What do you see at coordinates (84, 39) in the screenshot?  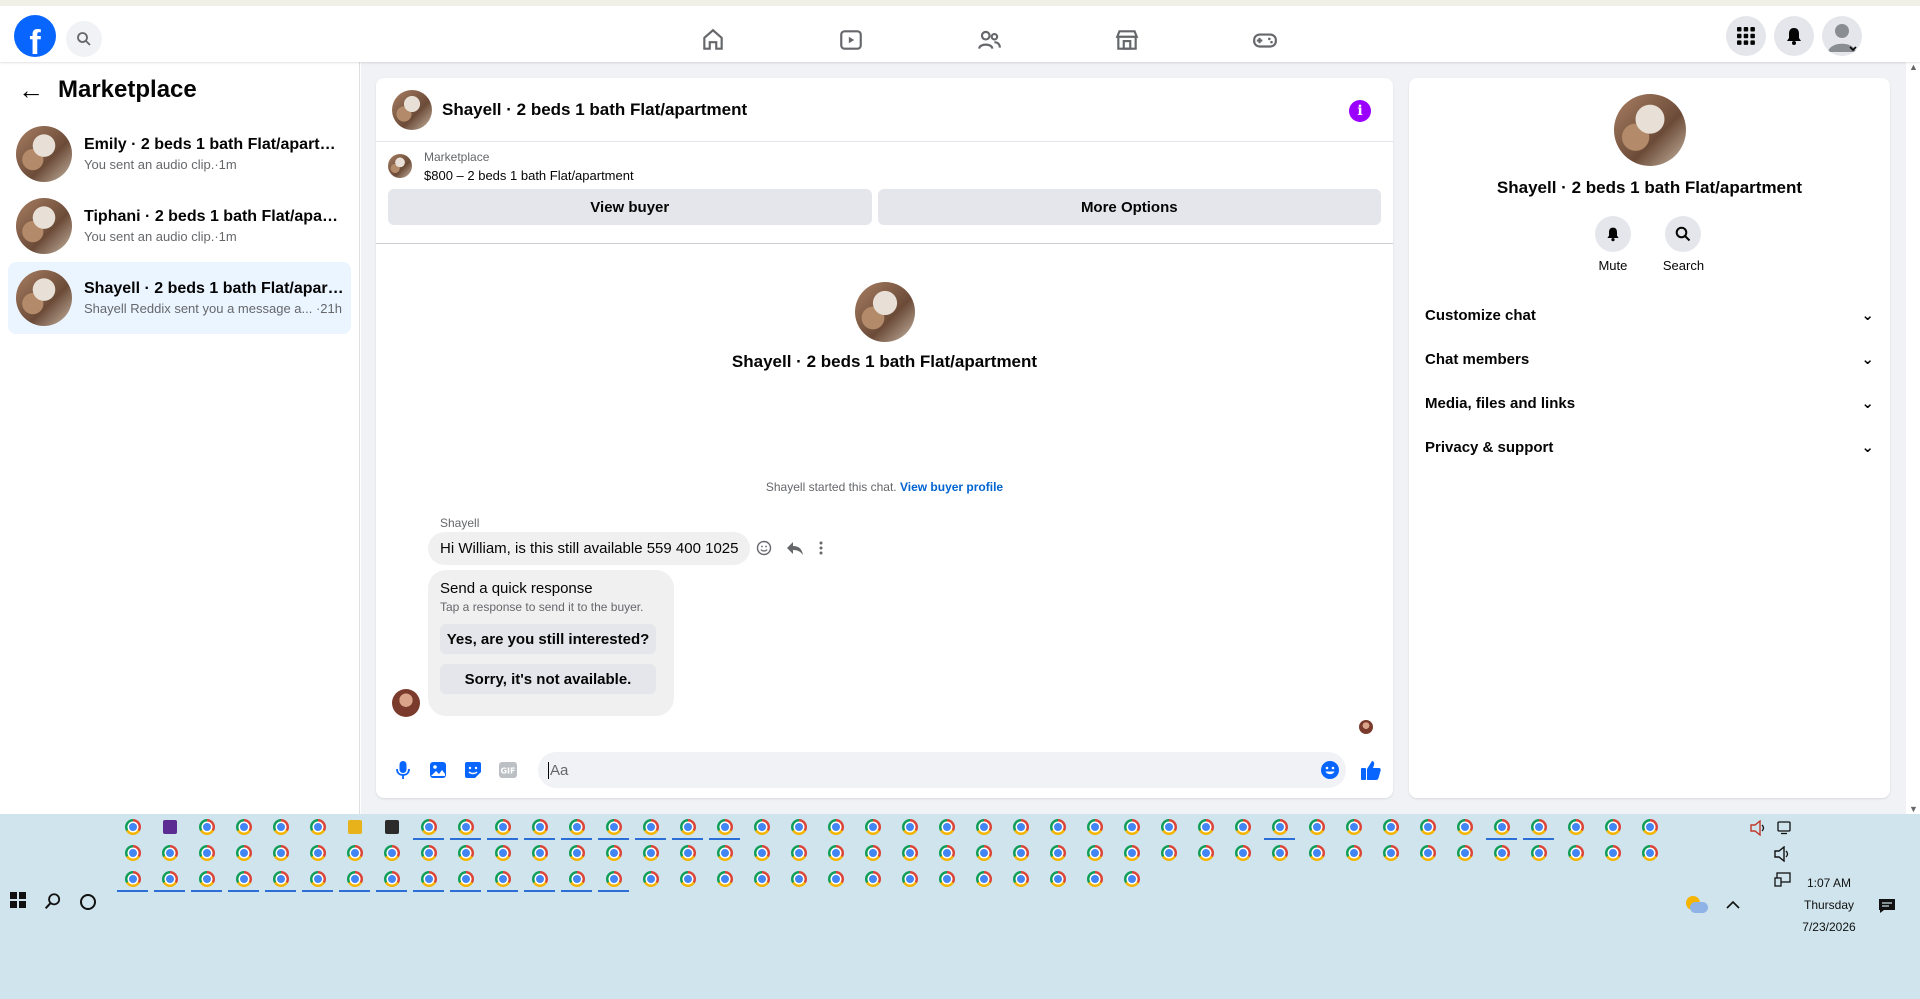 I see `search-button` at bounding box center [84, 39].